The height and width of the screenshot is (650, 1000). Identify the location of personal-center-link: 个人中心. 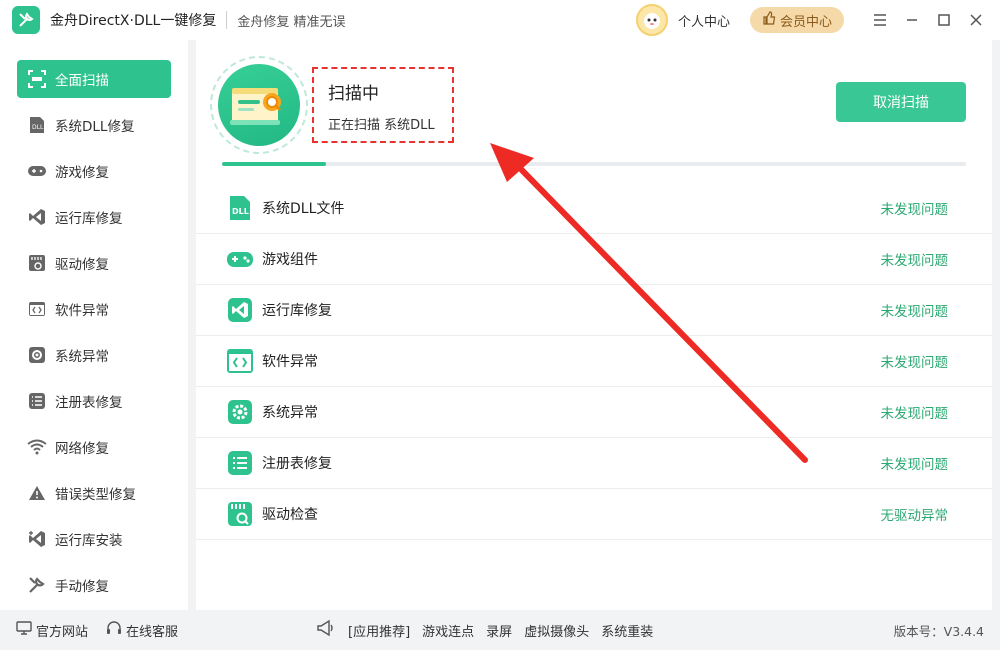
(704, 20).